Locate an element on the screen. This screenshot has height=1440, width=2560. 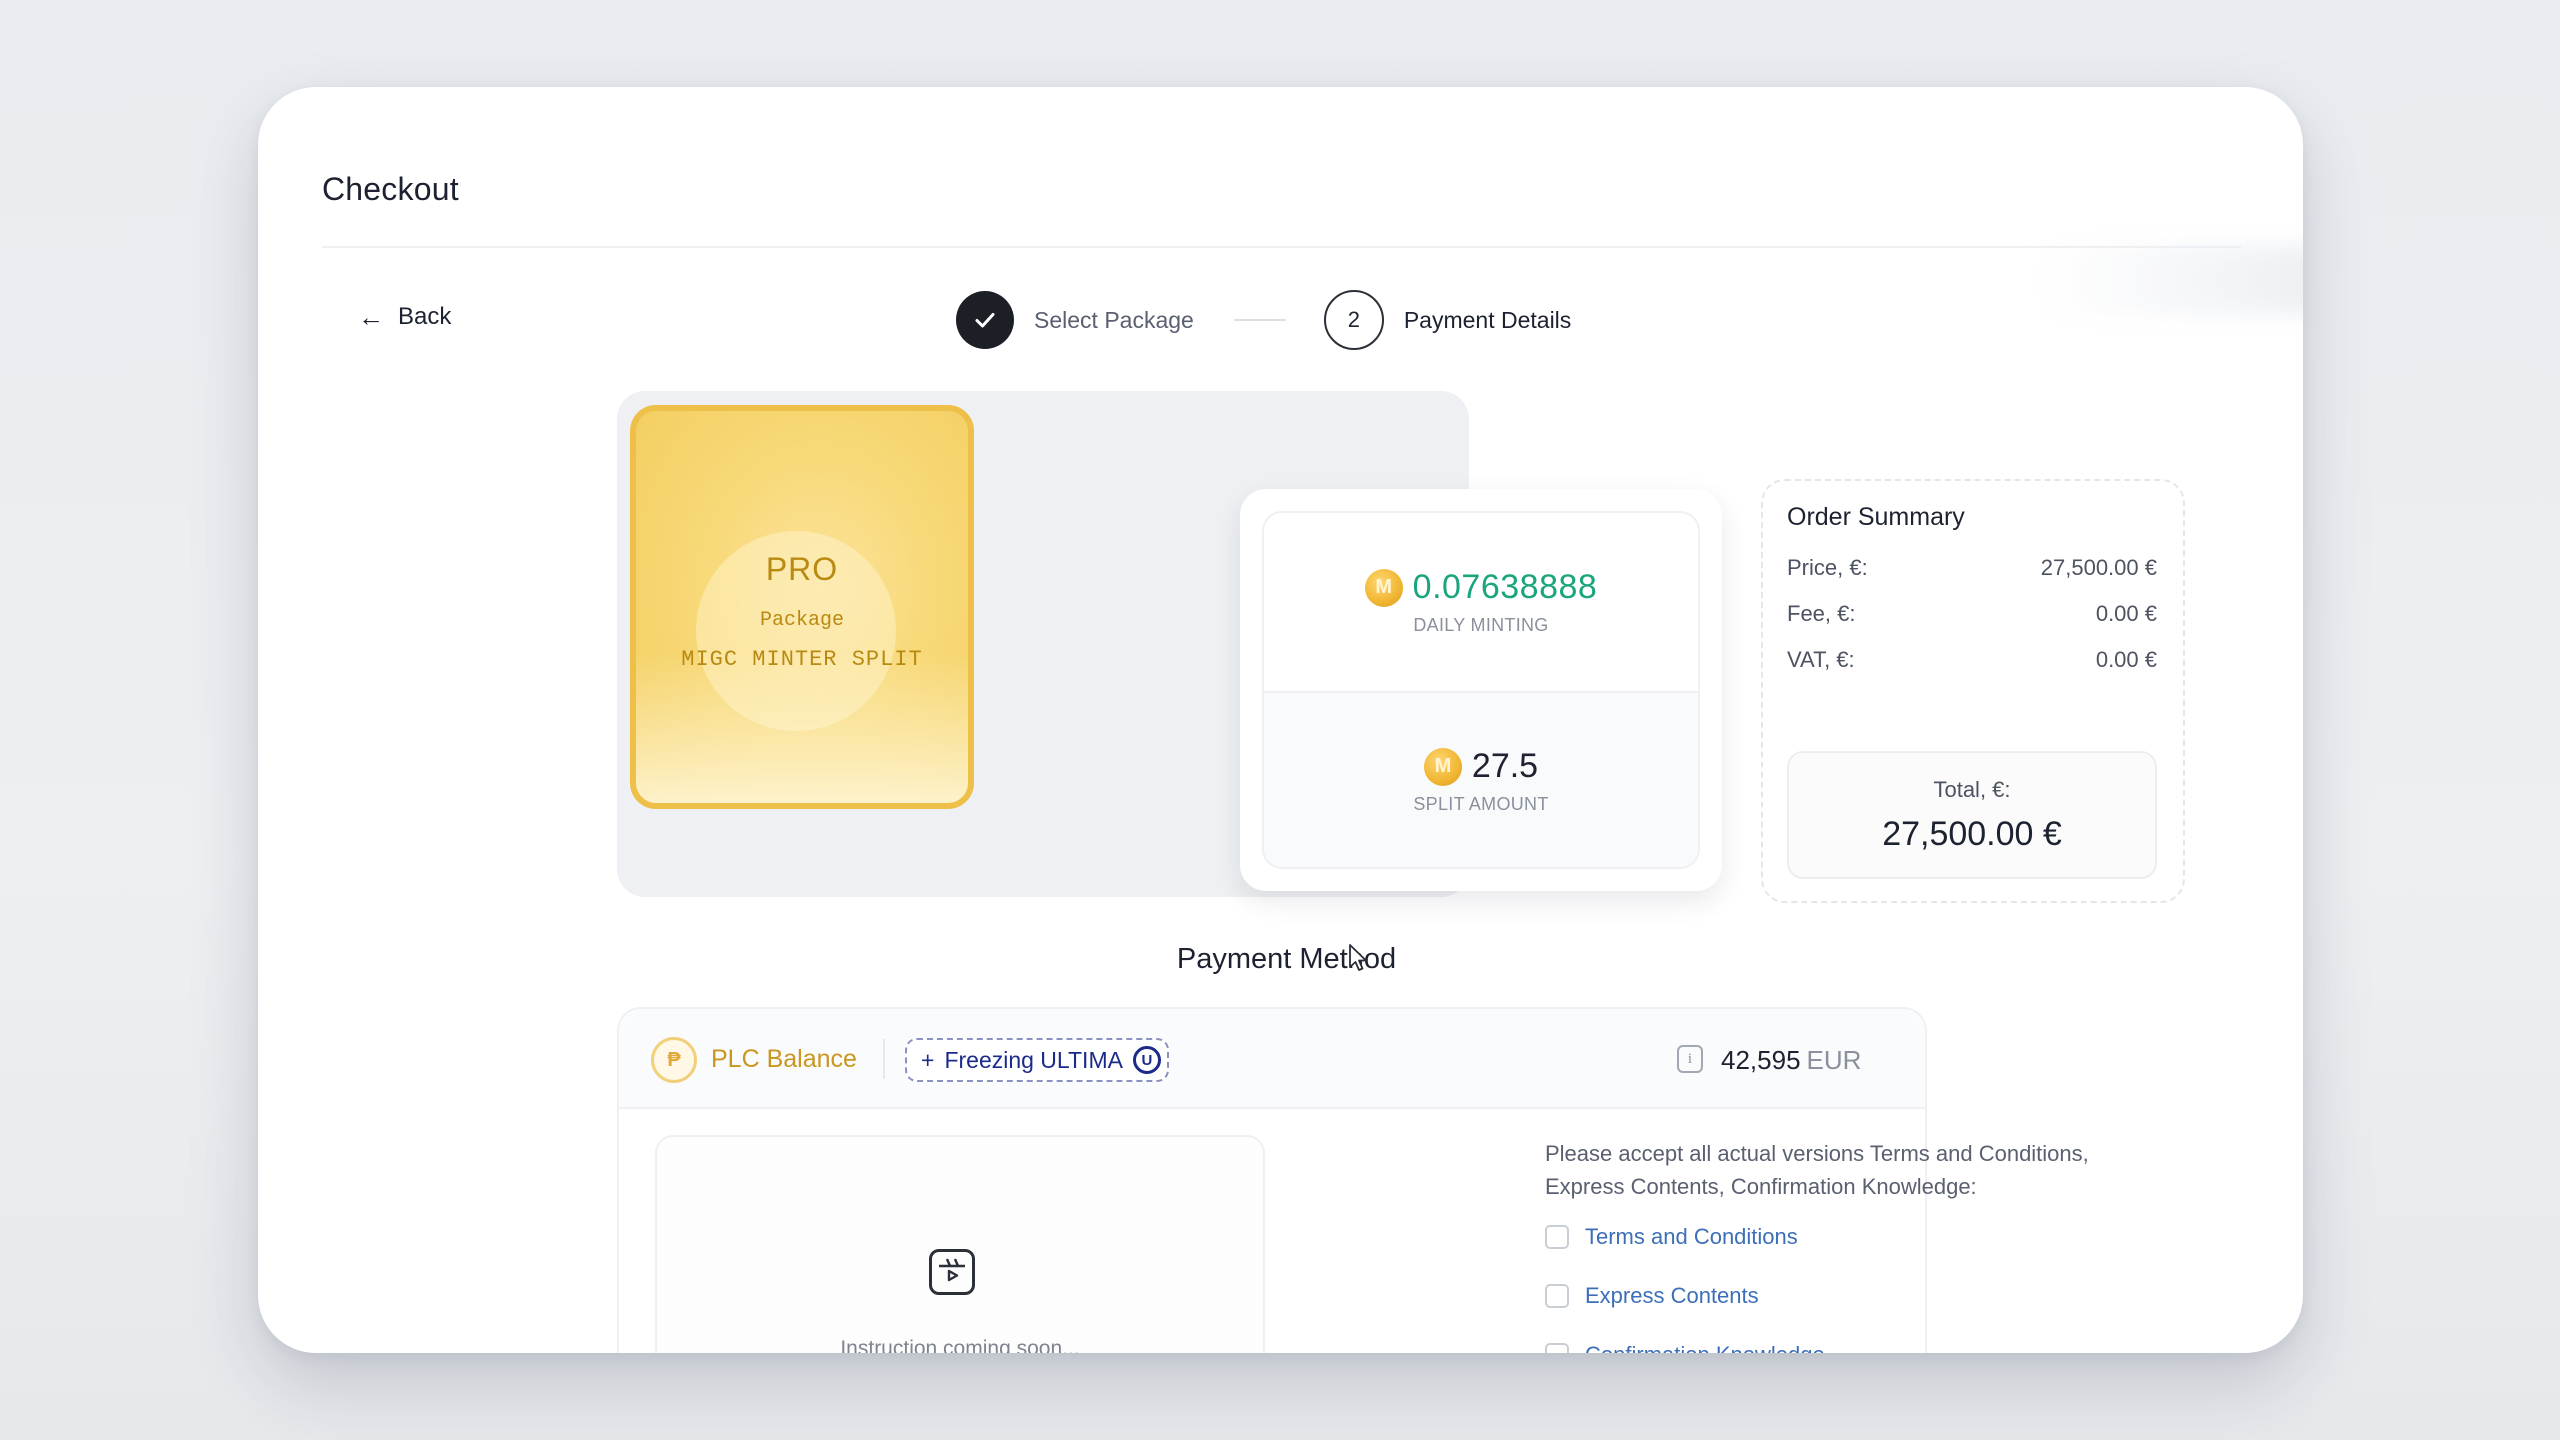
summary-label: Fee, €: is located at coordinates (1821, 613).